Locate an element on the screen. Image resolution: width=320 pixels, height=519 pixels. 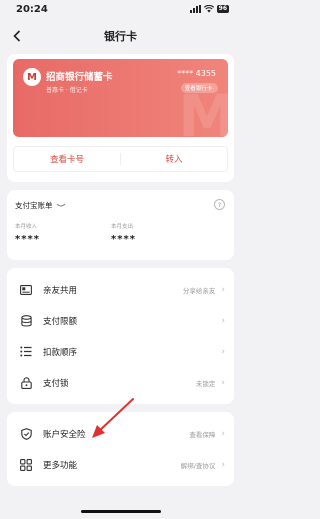
page-title: 银行卡 is located at coordinates (120, 36).